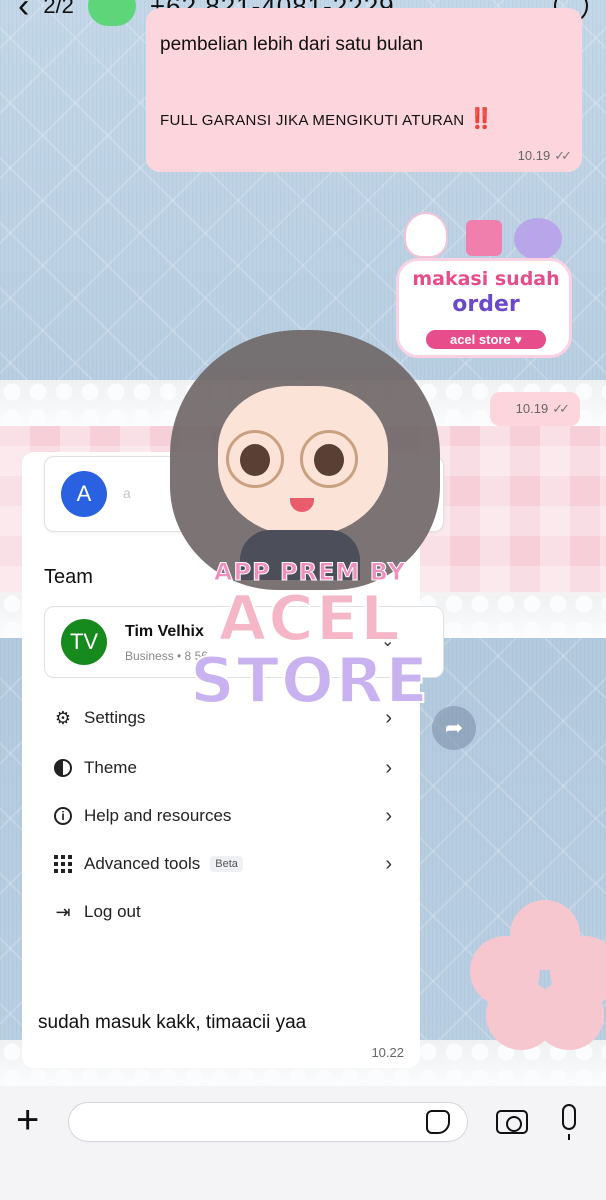  Describe the element at coordinates (481, 119) in the screenshot. I see `double-exclamation-emoji: ‼️` at that location.